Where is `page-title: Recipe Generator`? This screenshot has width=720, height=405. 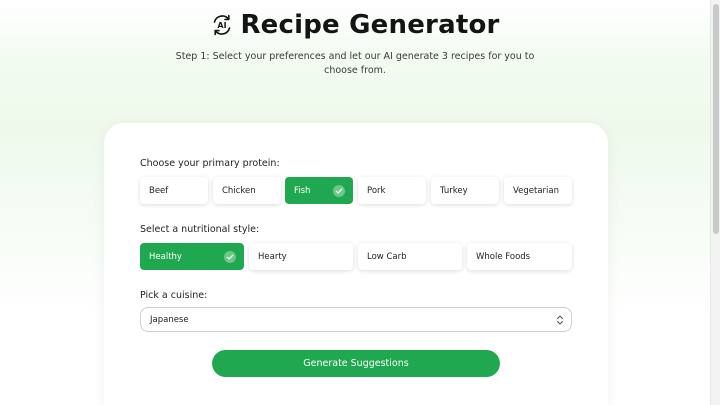 page-title: Recipe Generator is located at coordinates (370, 25).